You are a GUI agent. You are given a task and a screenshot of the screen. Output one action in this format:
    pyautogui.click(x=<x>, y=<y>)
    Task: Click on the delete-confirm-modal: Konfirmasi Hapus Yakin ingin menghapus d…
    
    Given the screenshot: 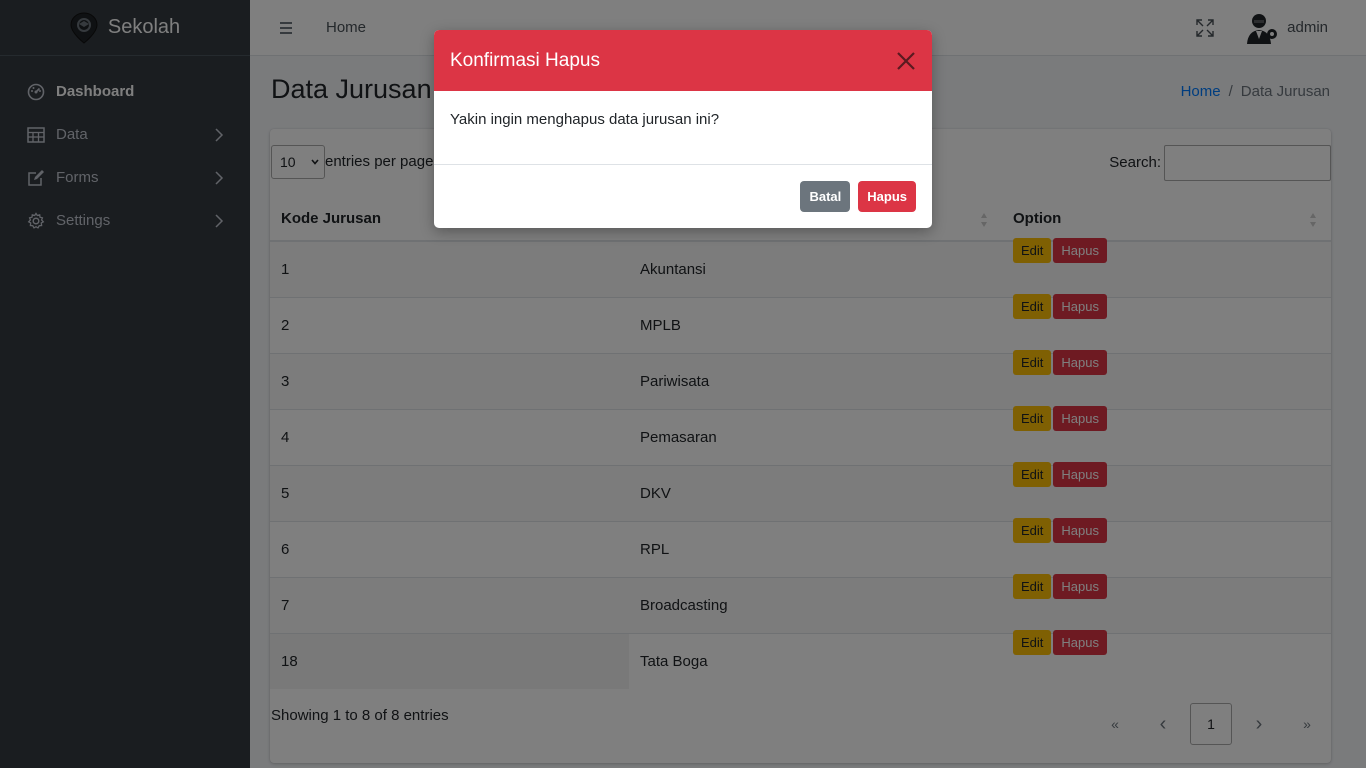 What is the action you would take?
    pyautogui.click(x=683, y=129)
    